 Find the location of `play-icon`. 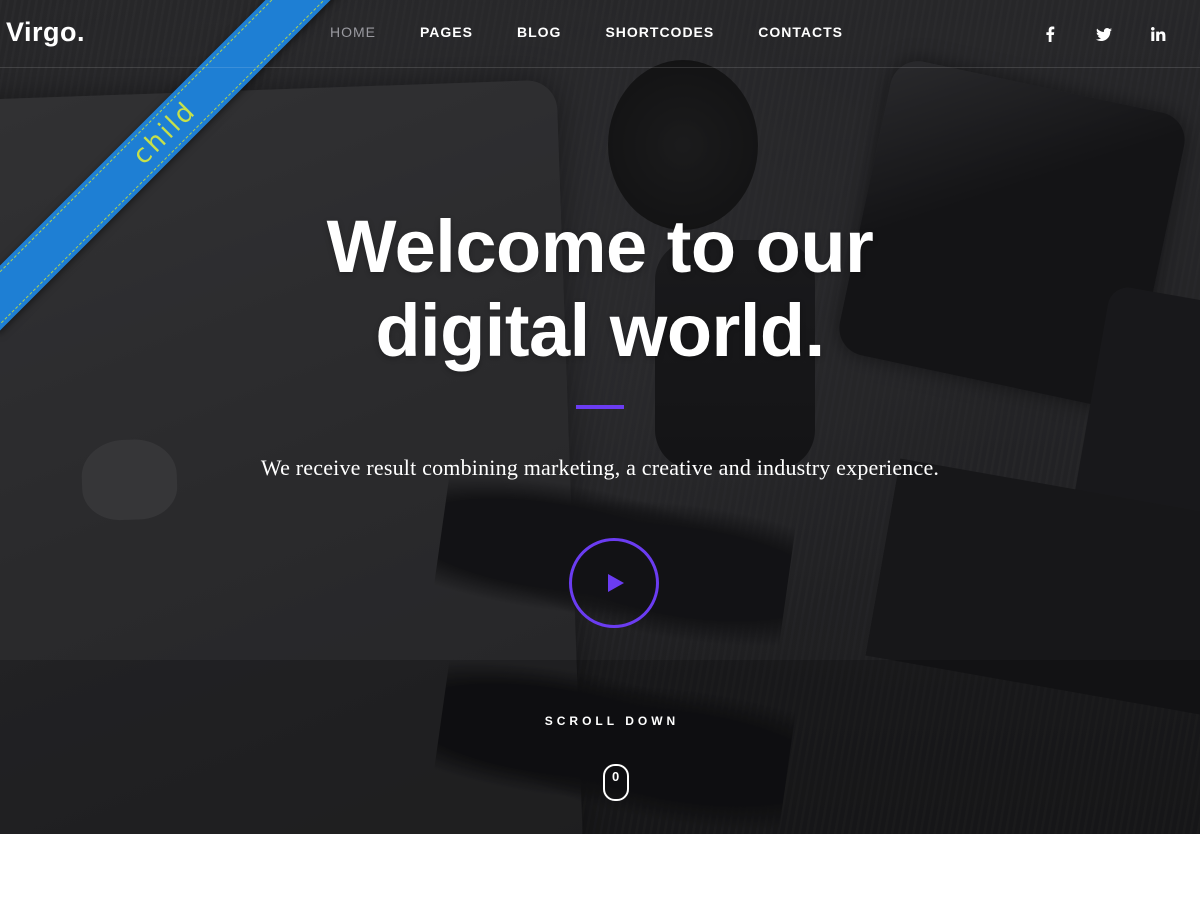

play-icon is located at coordinates (616, 583).